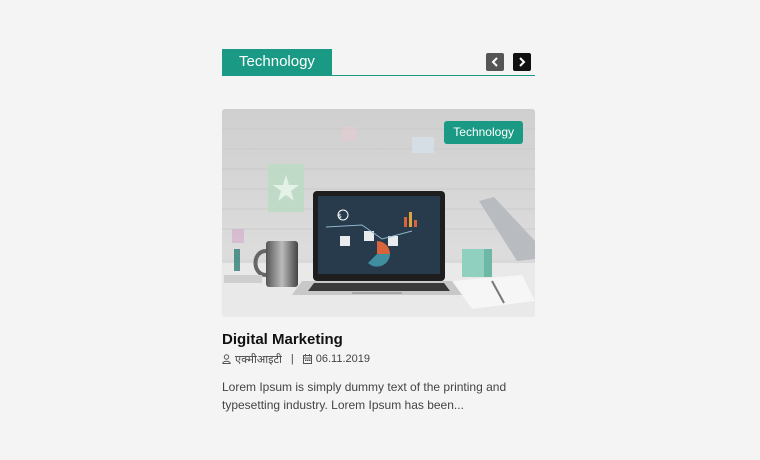 The height and width of the screenshot is (460, 760). Describe the element at coordinates (258, 359) in the screenshot. I see `post-author: एक्मीआइटी` at that location.